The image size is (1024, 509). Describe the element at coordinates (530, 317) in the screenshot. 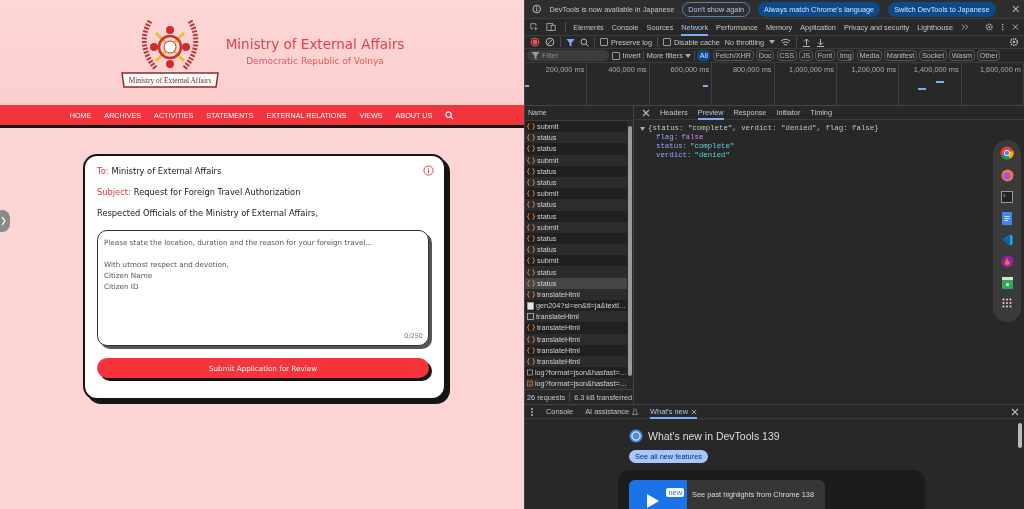

I see `request-square-icon` at that location.